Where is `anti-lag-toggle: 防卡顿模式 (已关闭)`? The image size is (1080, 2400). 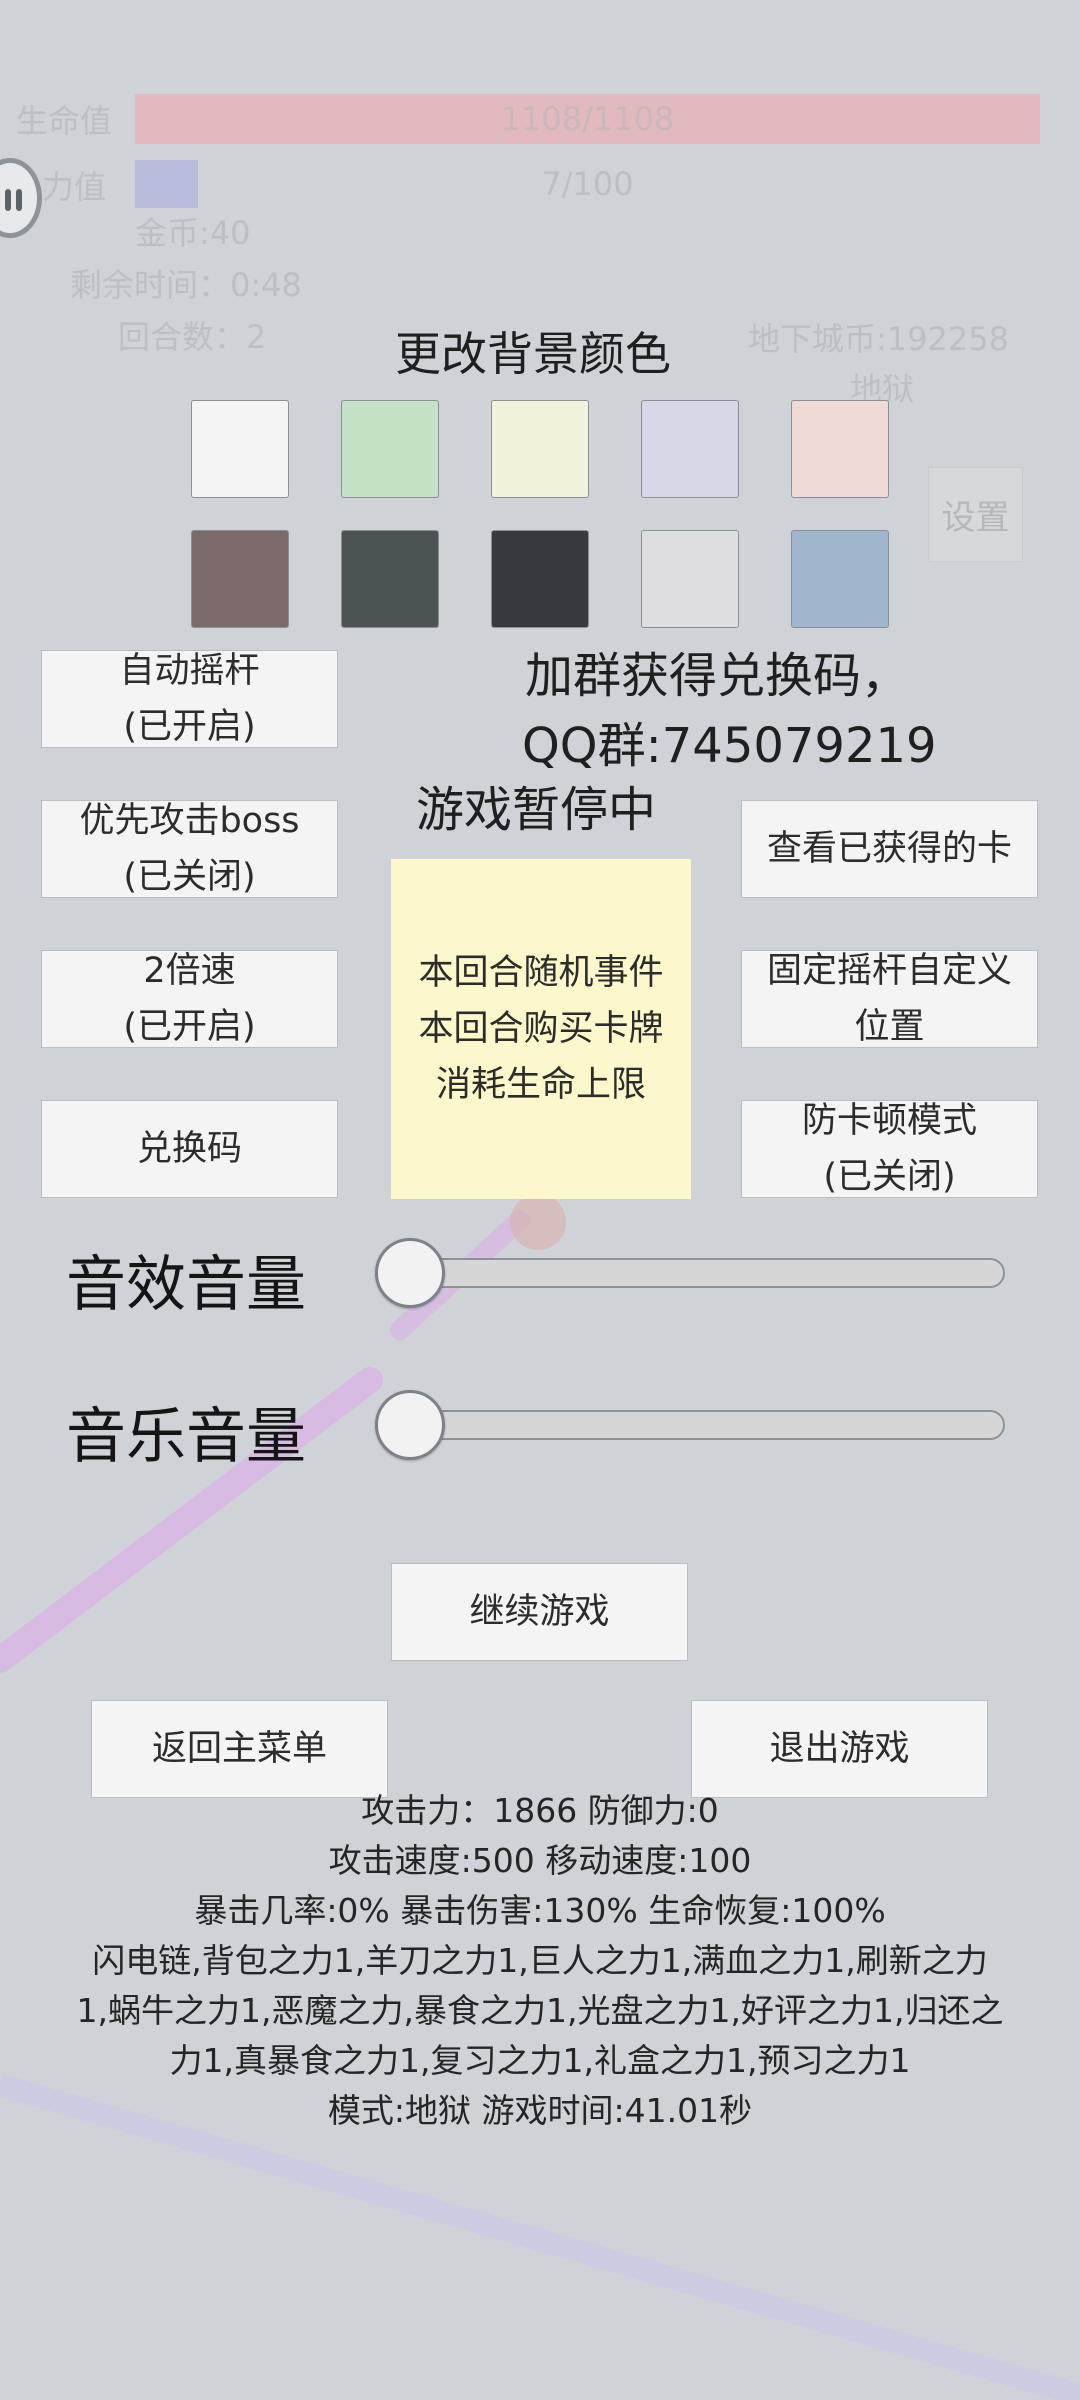 anti-lag-toggle: 防卡顿模式 (已关闭) is located at coordinates (889, 1149).